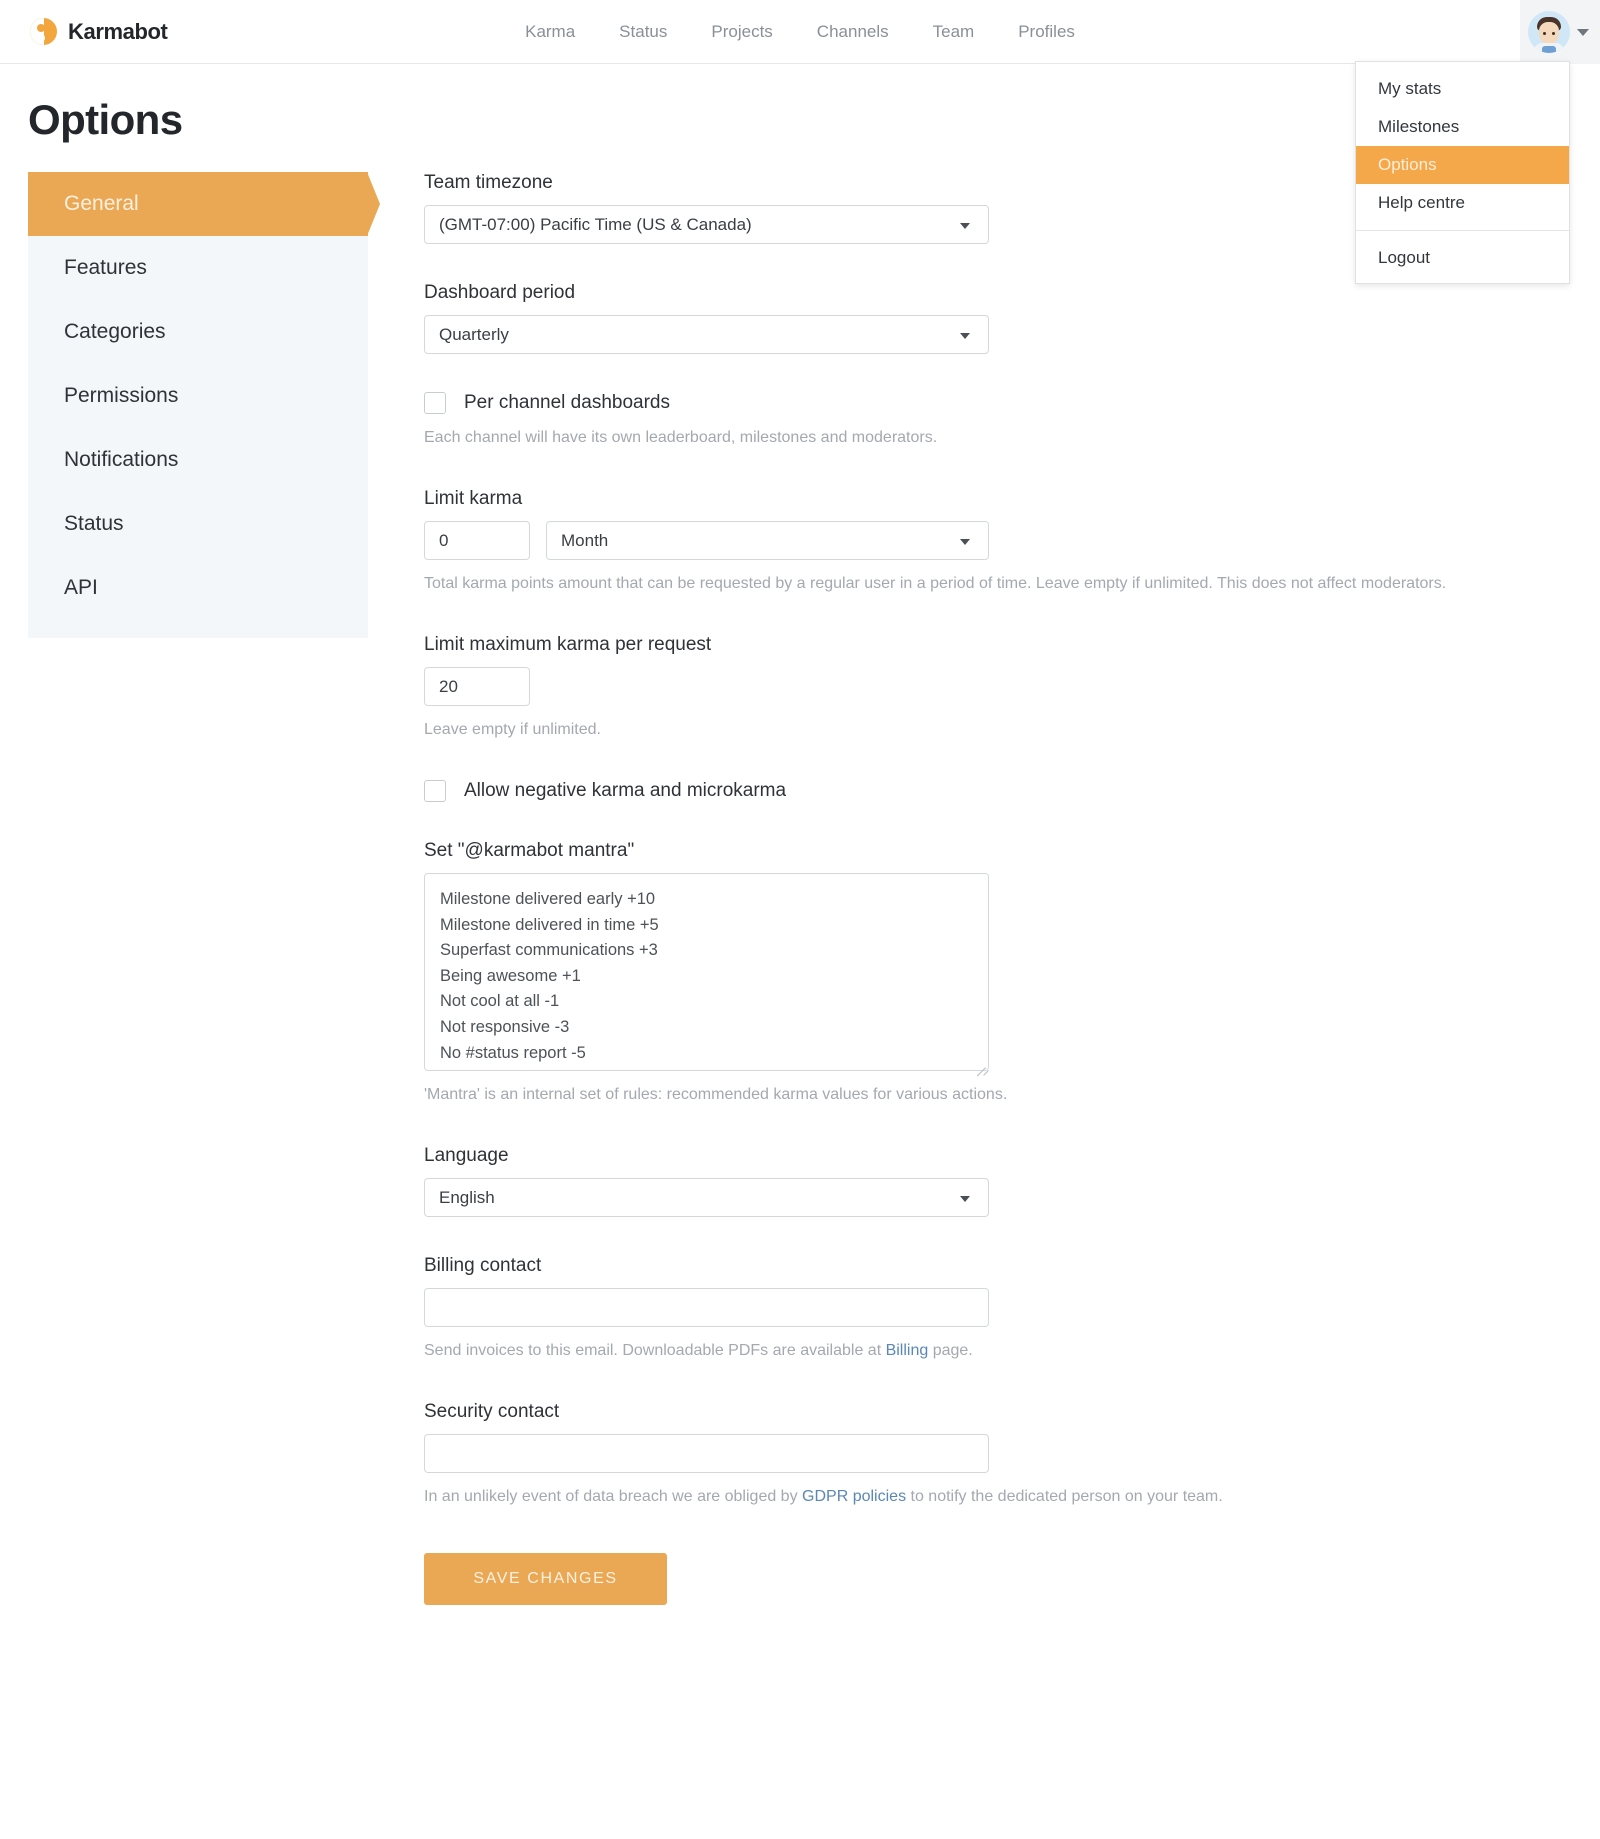  What do you see at coordinates (1462, 230) in the screenshot?
I see `menu-divider` at bounding box center [1462, 230].